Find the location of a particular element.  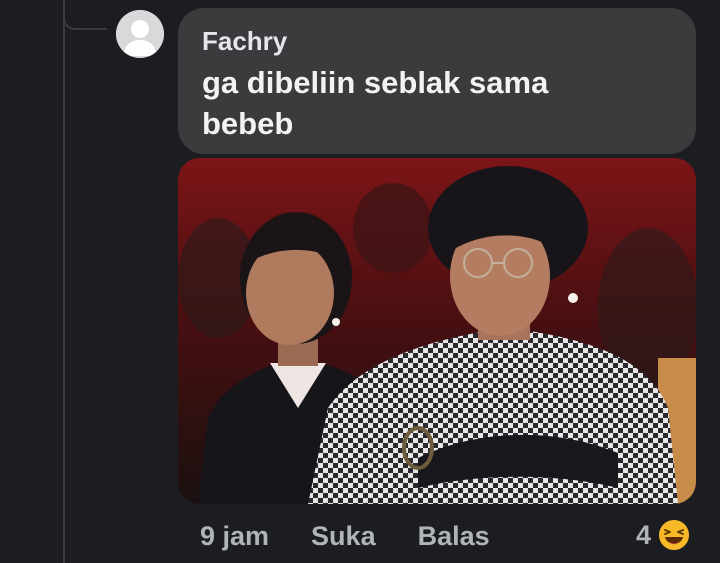

reaction-summary: 4 is located at coordinates (664, 535).